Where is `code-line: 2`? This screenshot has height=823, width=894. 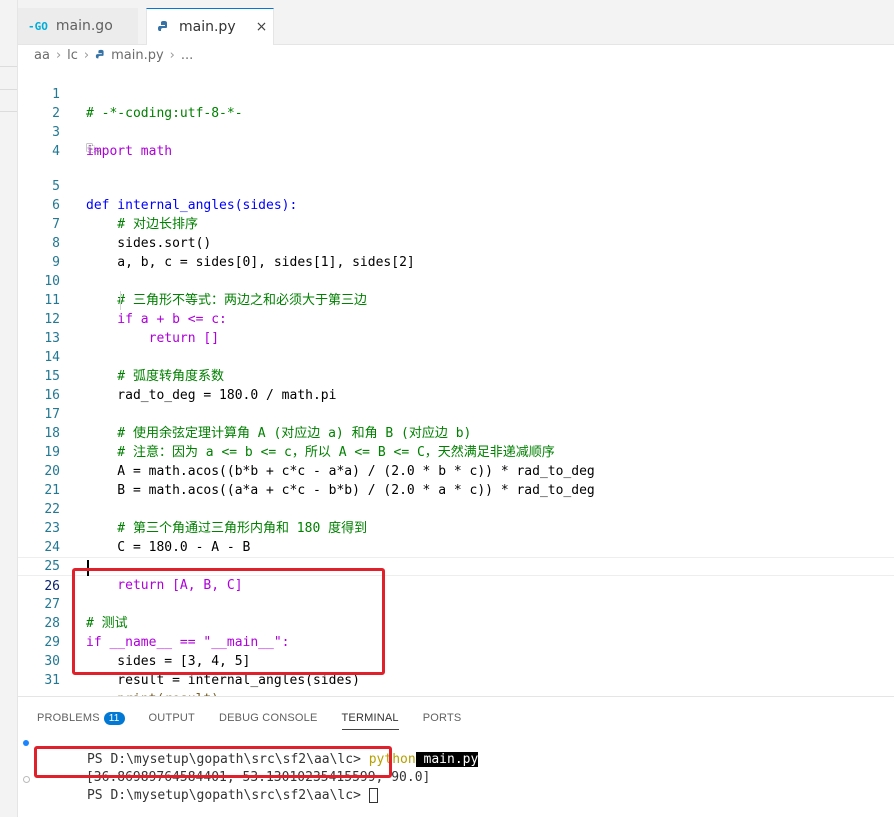 code-line: 2 is located at coordinates (456, 103).